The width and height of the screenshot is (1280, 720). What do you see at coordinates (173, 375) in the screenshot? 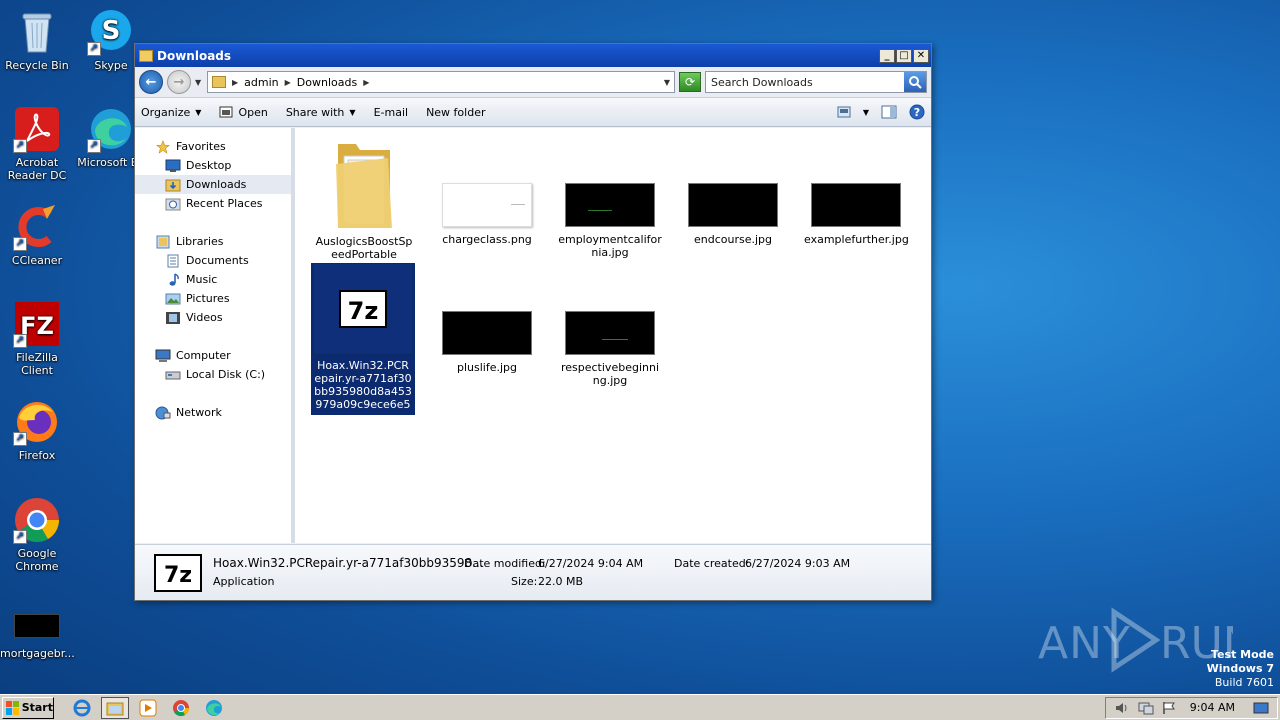
I see `hard-disk-icon` at bounding box center [173, 375].